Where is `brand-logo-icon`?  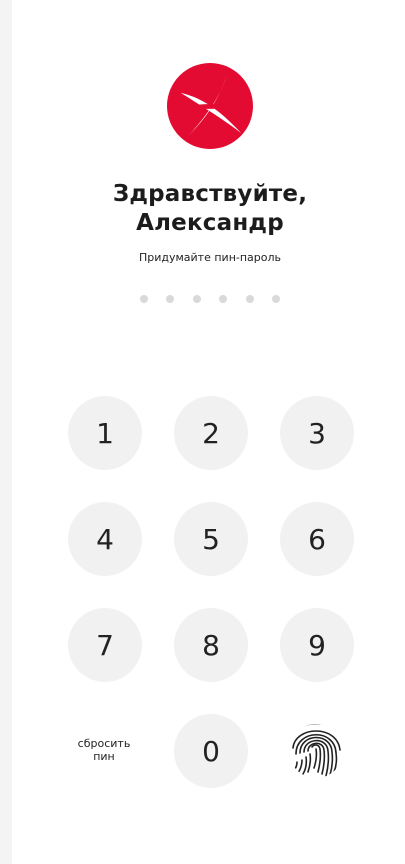
brand-logo-icon is located at coordinates (210, 106).